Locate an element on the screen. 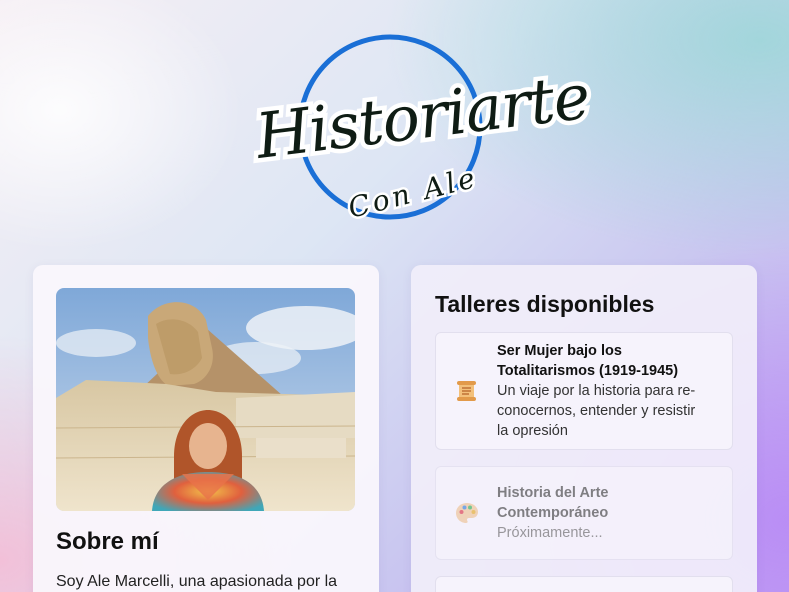  profile-photo is located at coordinates (205, 399).